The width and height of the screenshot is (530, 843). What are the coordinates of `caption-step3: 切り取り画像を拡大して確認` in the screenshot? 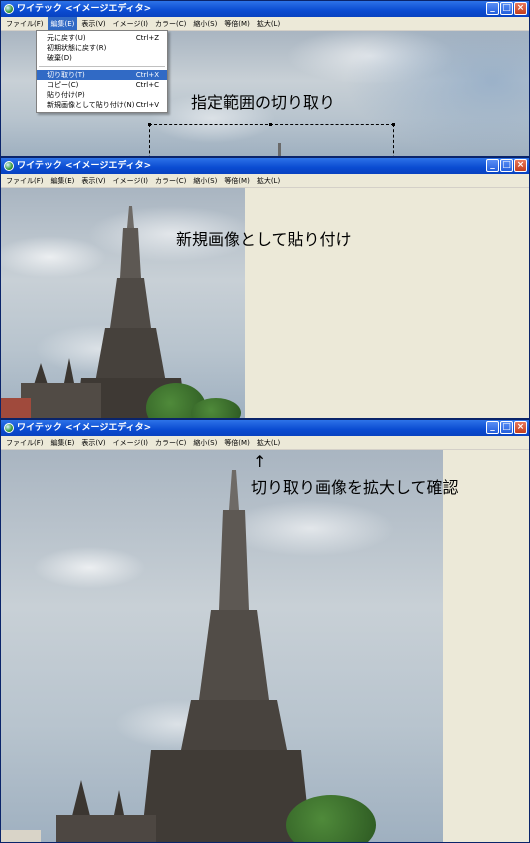 It's located at (355, 487).